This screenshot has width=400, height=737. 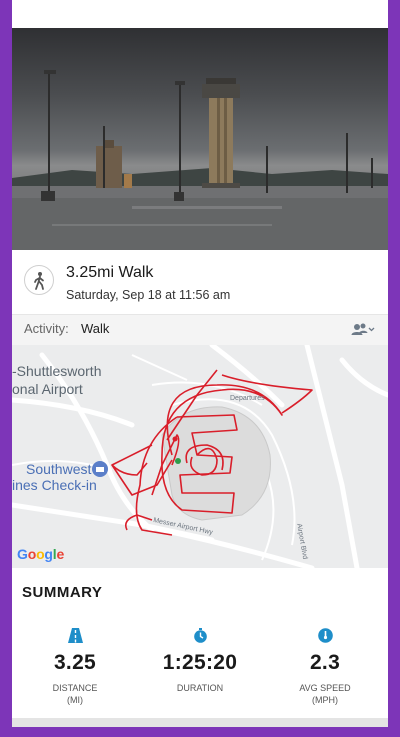 I want to click on activity-type-row: Activity: Walk, so click(x=200, y=329).